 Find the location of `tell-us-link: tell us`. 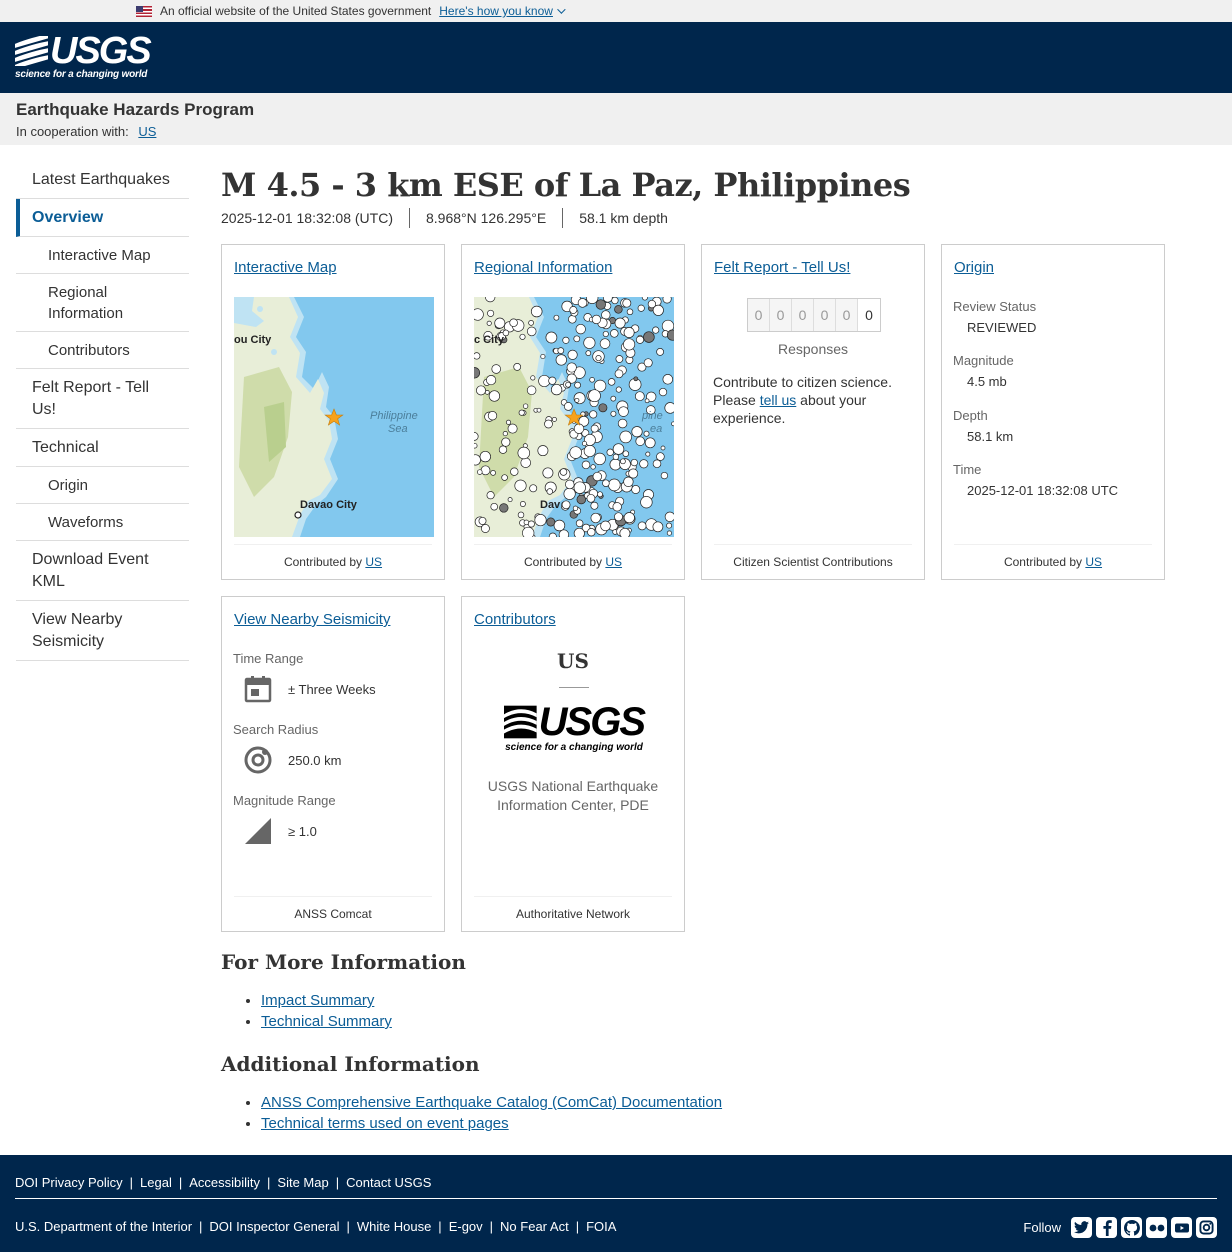

tell-us-link: tell us is located at coordinates (778, 400).